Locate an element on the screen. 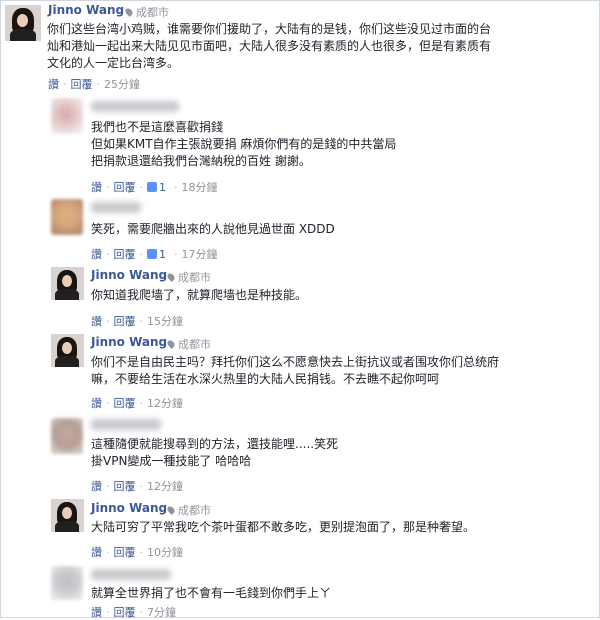 The image size is (600, 620). comment-text: 就算全世界捐了也不會有一毛錢到你們手上ㄚ is located at coordinates (211, 593).